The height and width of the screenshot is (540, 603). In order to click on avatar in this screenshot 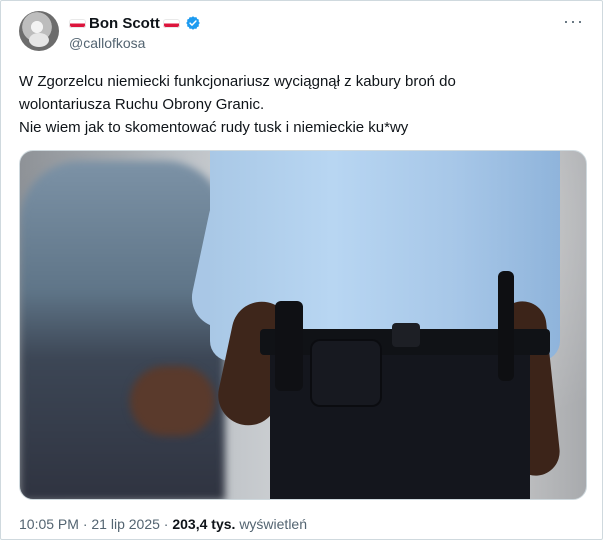, I will do `click(39, 31)`.